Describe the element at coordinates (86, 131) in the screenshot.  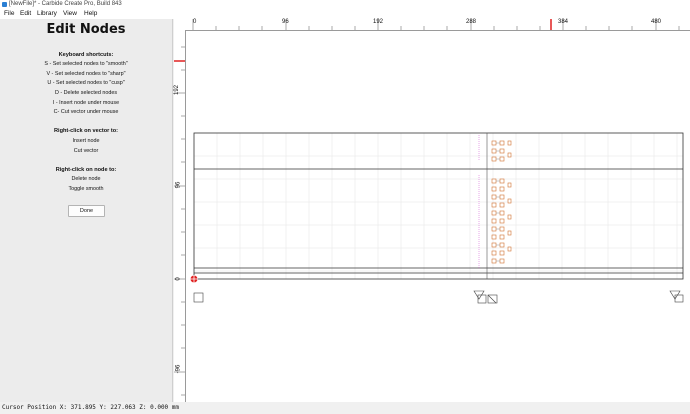
I see `vector-heading: Right-click on vector to:` at that location.